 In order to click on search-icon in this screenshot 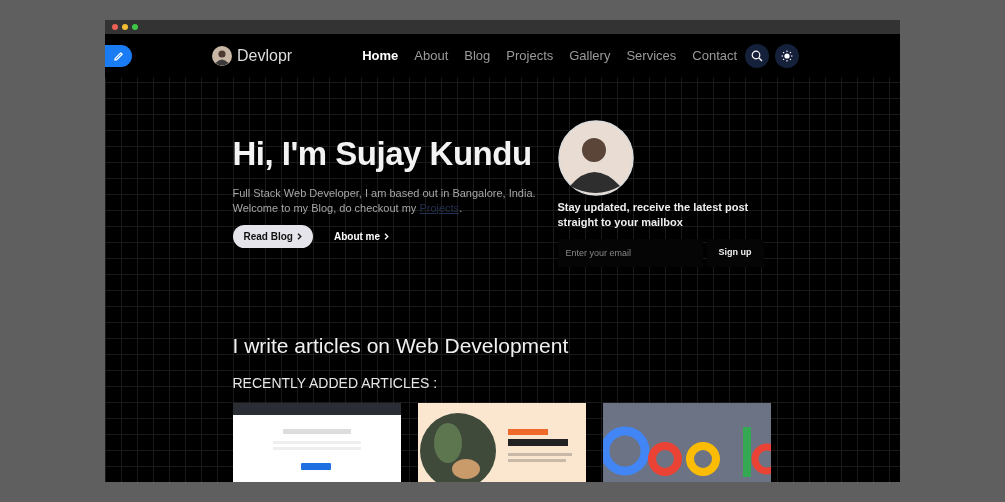, I will do `click(757, 56)`.